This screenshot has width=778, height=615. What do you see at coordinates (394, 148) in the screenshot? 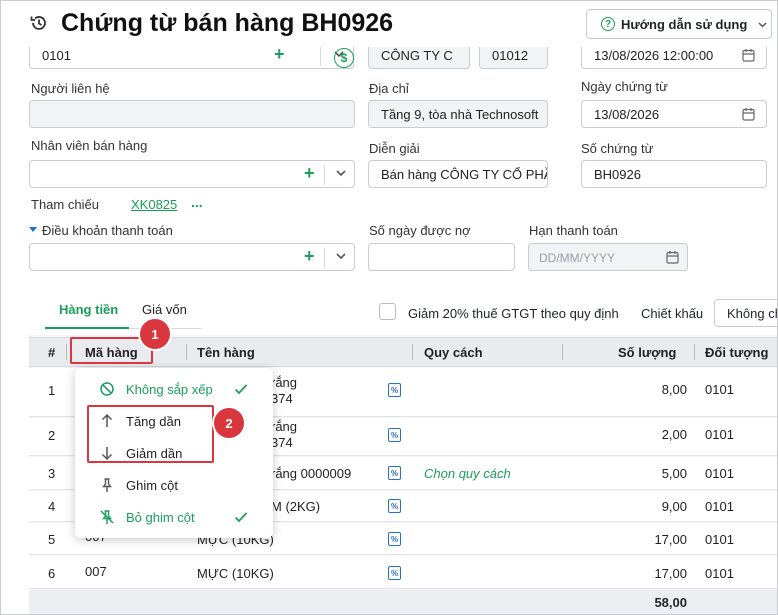
I see `description-label: Diễn giải` at bounding box center [394, 148].